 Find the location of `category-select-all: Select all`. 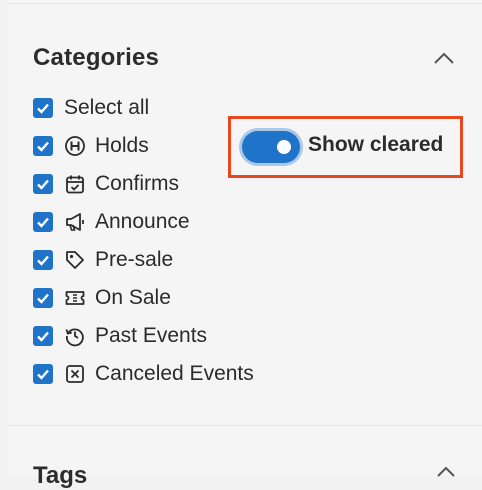

category-select-all: Select all is located at coordinates (91, 108).